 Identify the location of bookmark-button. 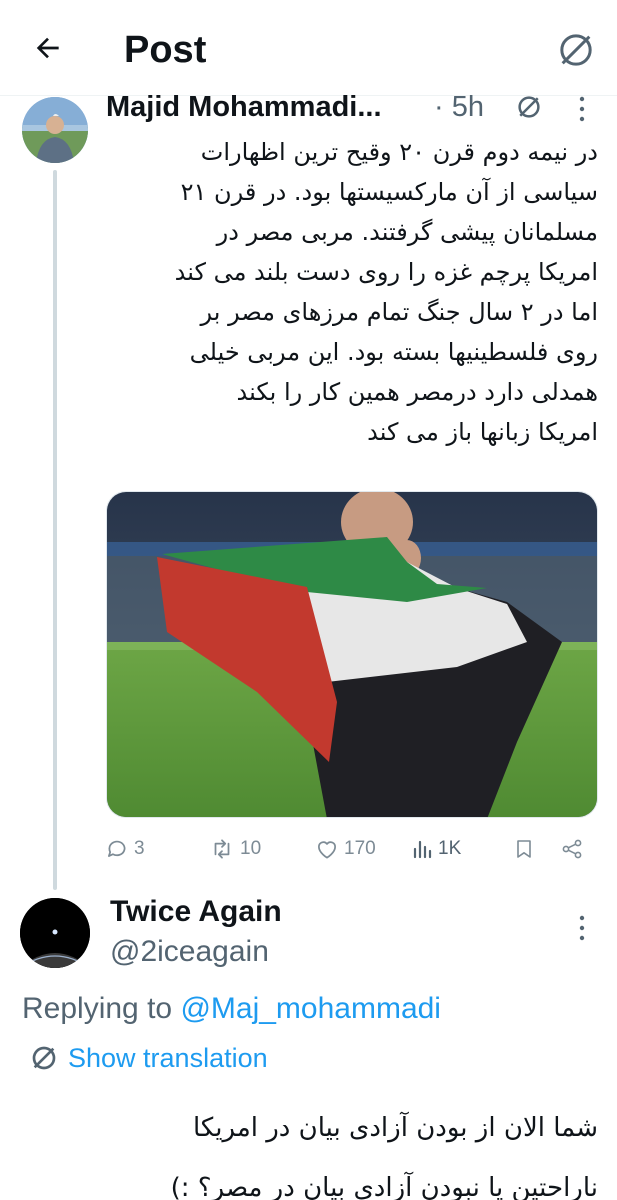
(526, 849).